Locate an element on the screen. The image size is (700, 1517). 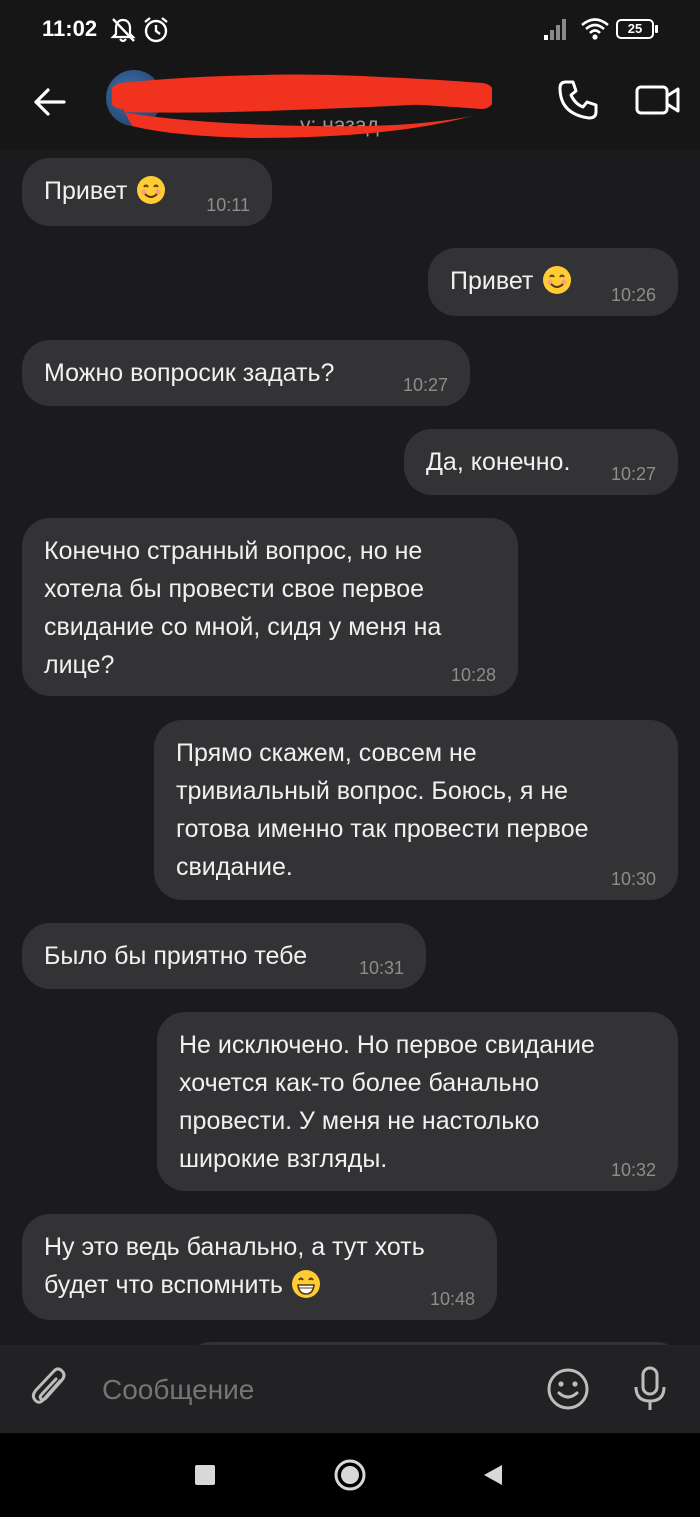
attach-paperclip-icon is located at coordinates (50, 1389).